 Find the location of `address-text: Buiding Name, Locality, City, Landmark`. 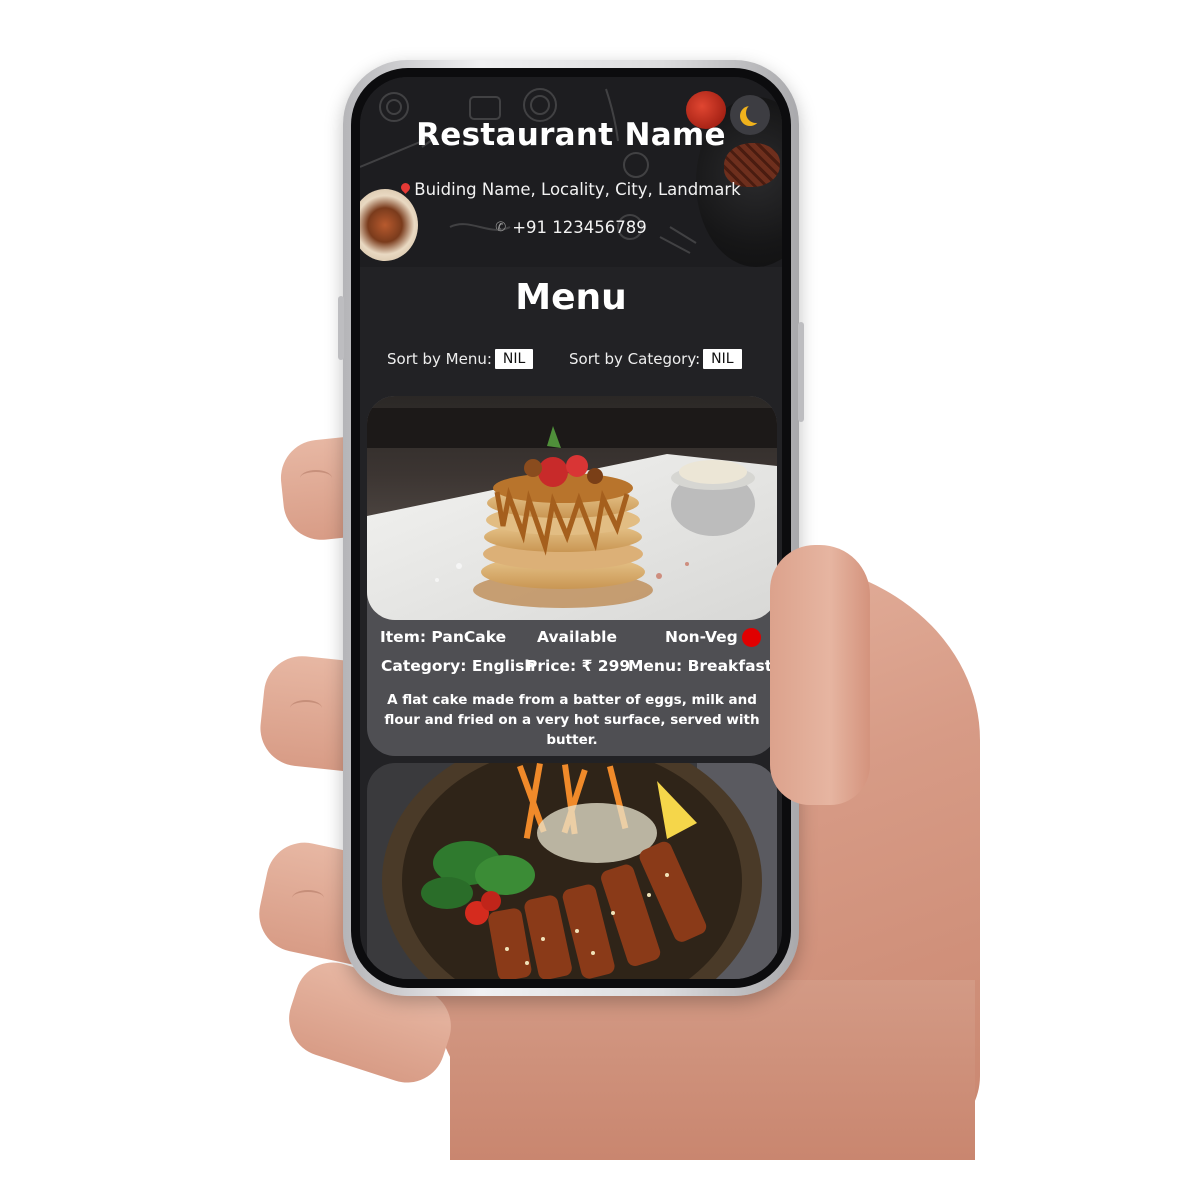

address-text: Buiding Name, Locality, City, Landmark is located at coordinates (577, 189).